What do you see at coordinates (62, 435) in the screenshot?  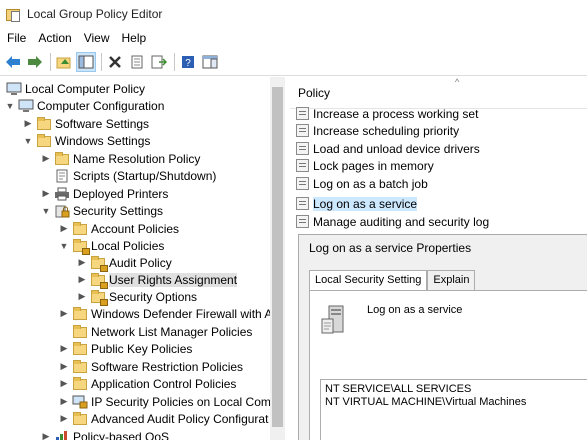 I see `qos-chart-icon` at bounding box center [62, 435].